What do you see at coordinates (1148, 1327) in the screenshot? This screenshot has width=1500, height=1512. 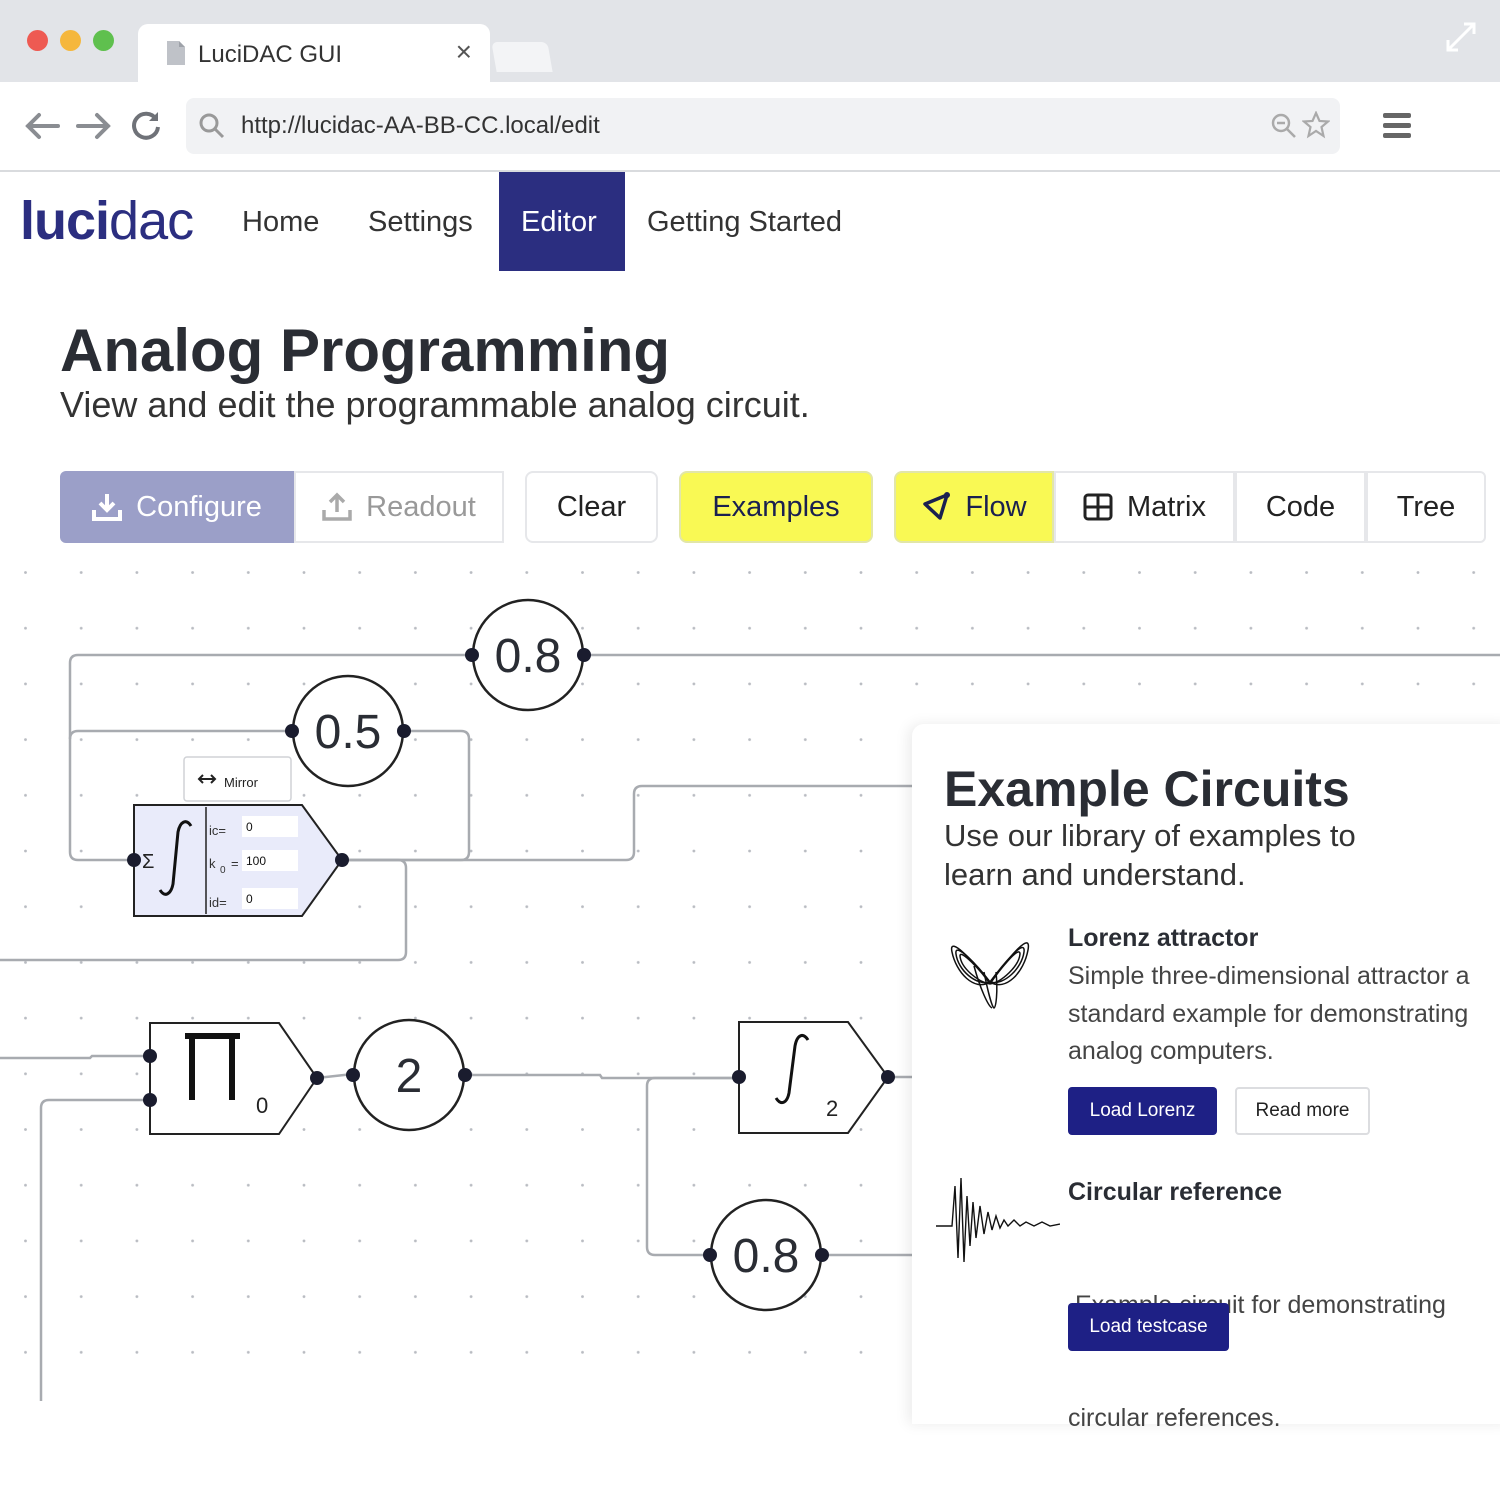 I see `load-testcase-button: Load testcase` at bounding box center [1148, 1327].